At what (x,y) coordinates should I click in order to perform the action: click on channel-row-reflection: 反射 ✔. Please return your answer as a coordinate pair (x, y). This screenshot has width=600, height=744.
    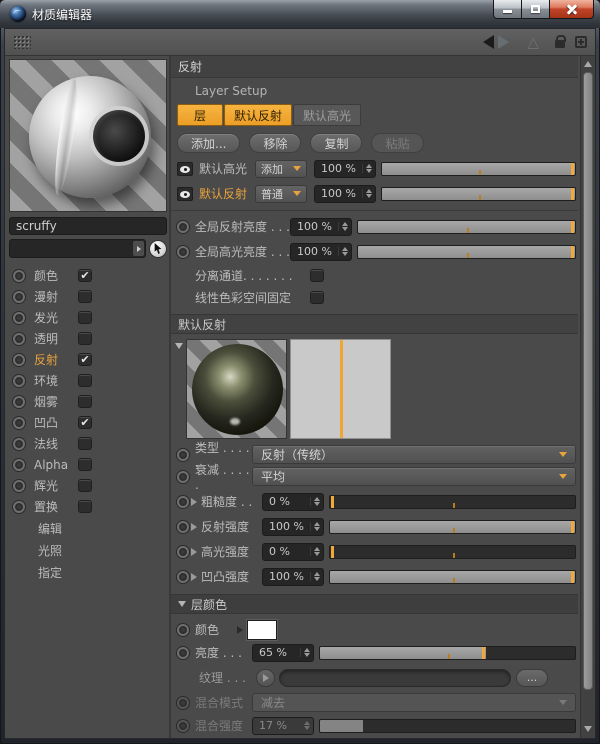
    Looking at the image, I should click on (88, 359).